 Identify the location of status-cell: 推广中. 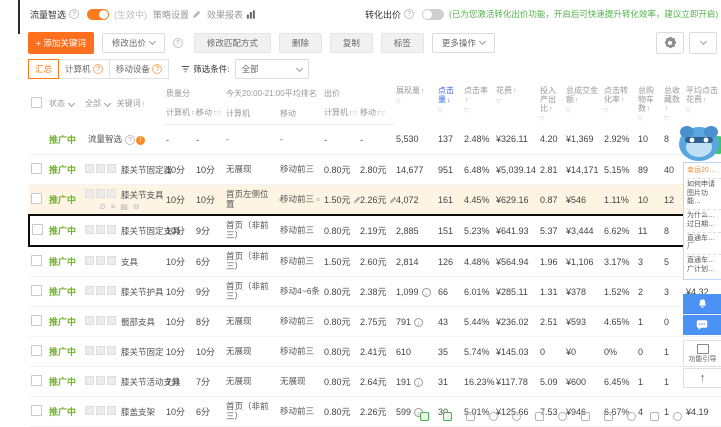
(65, 352).